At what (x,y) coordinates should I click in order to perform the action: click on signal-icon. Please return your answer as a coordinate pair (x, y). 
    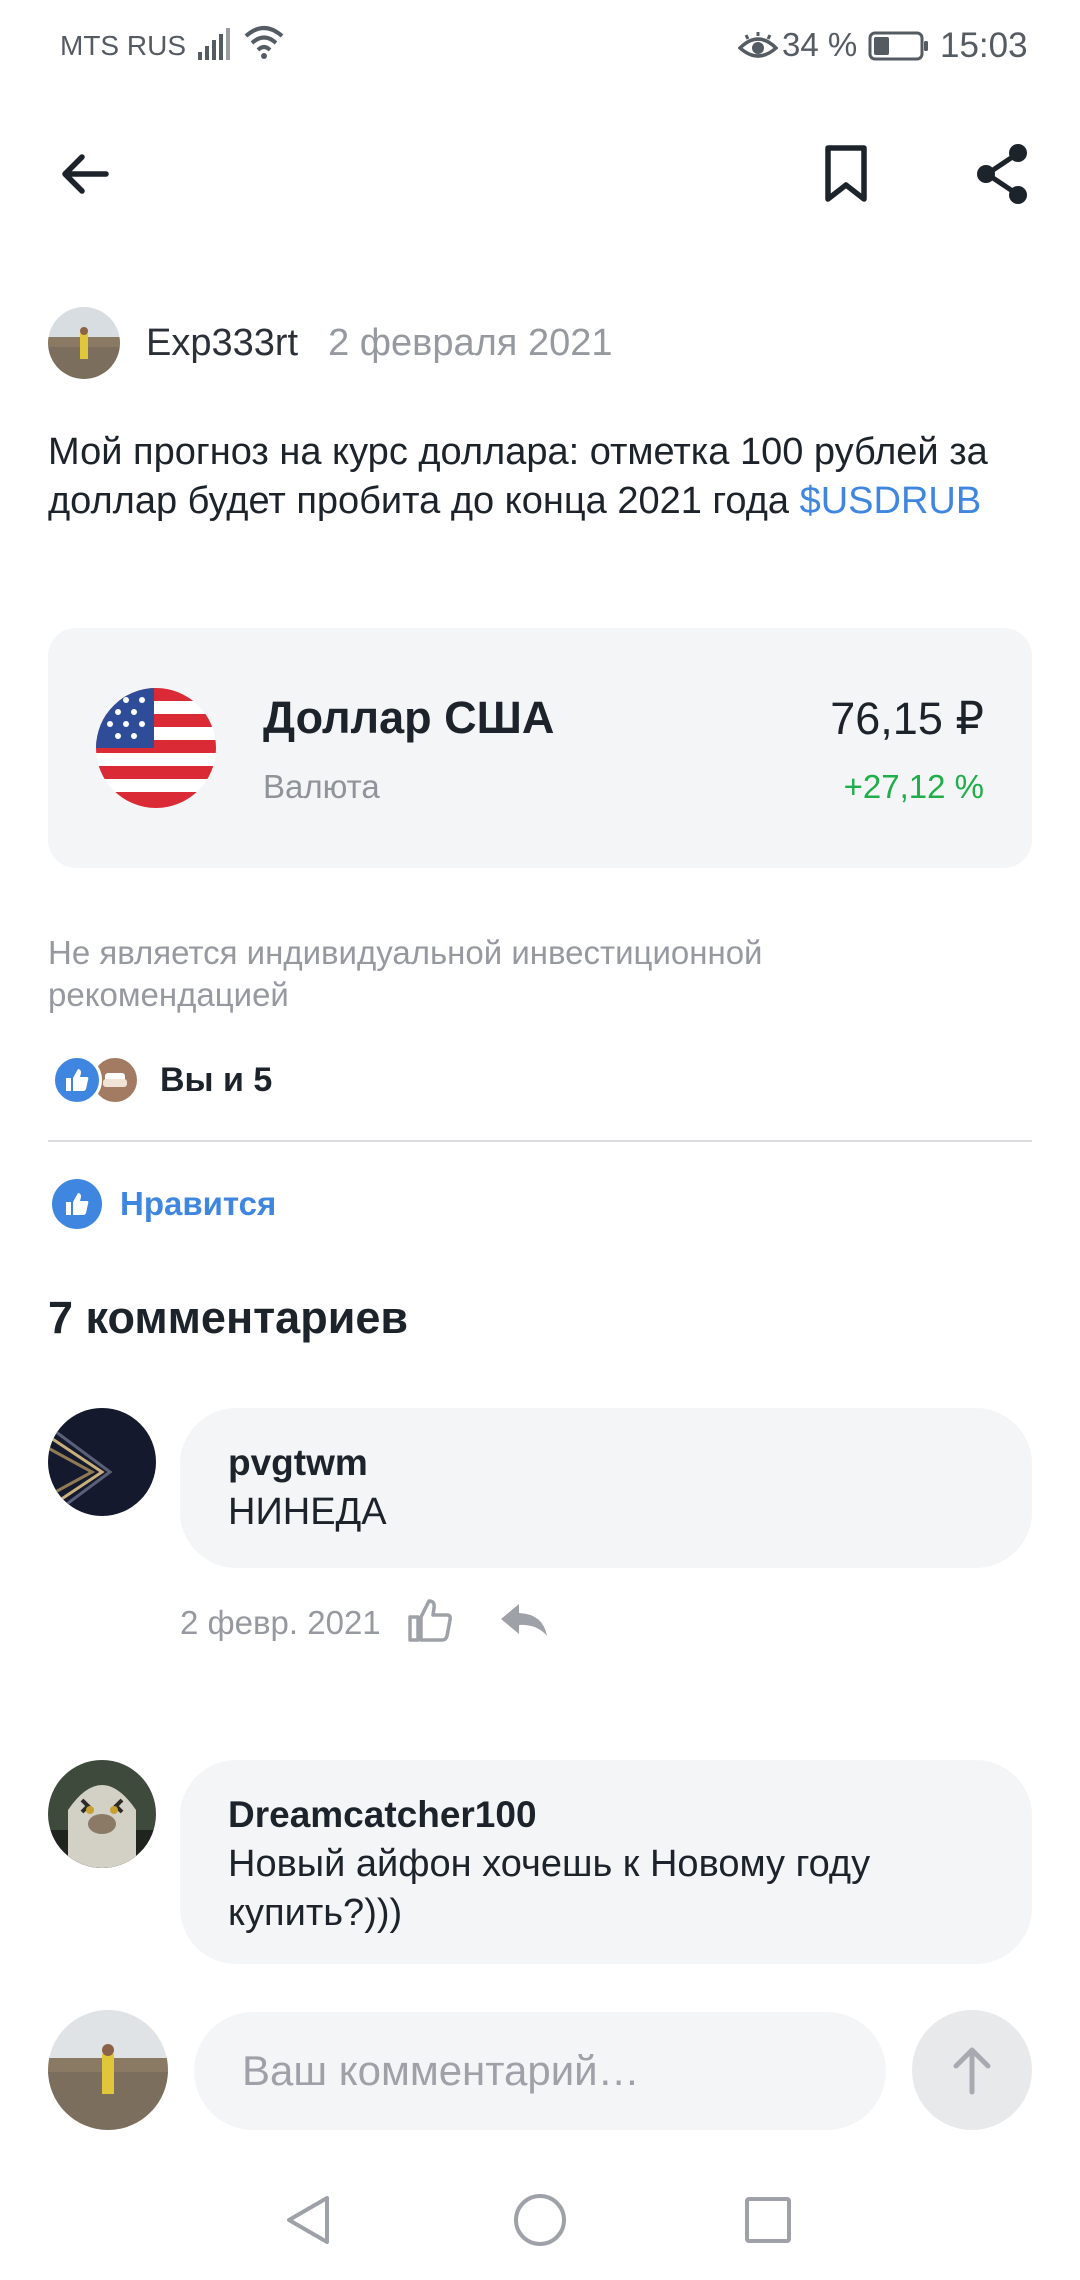
    Looking at the image, I should click on (214, 46).